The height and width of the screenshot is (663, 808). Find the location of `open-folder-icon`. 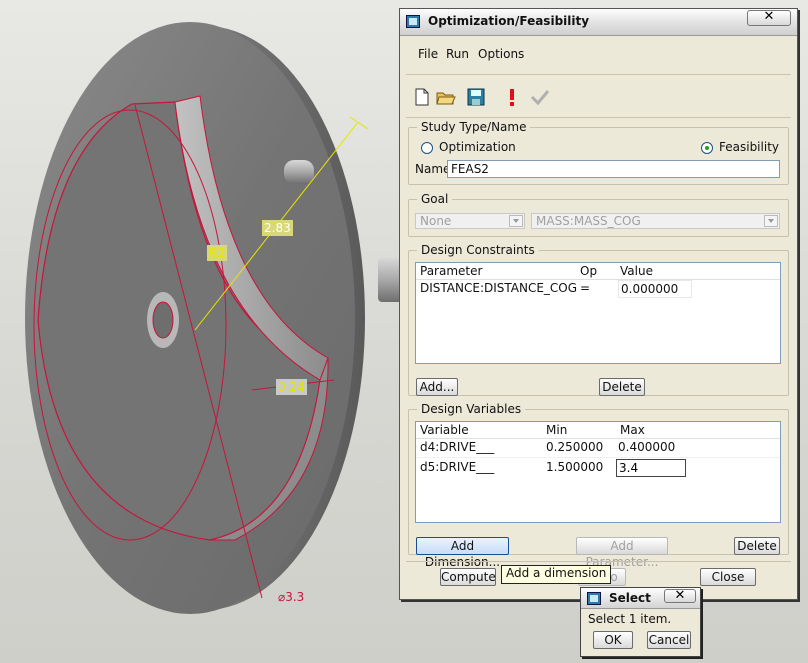

open-folder-icon is located at coordinates (446, 97).